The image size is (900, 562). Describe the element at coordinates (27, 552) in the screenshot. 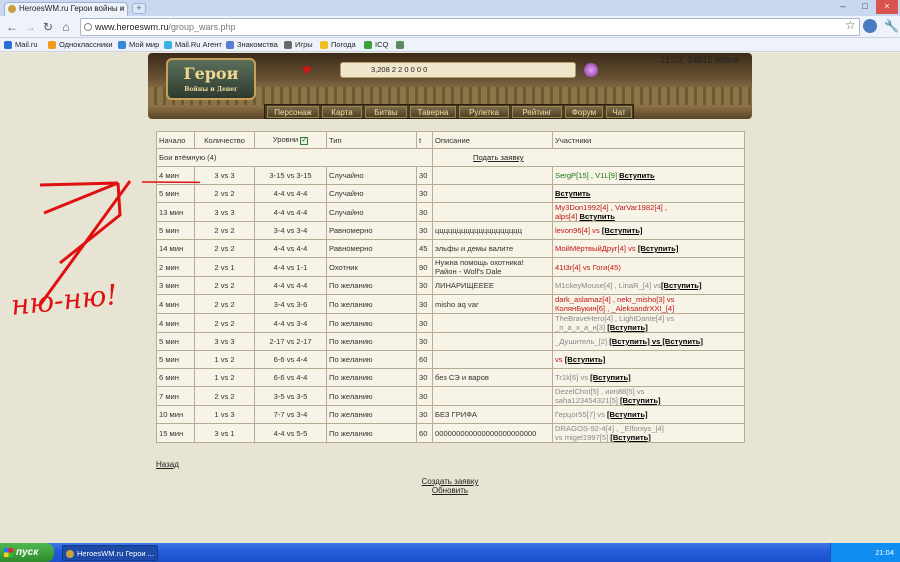

I see `start-button: пуск` at that location.